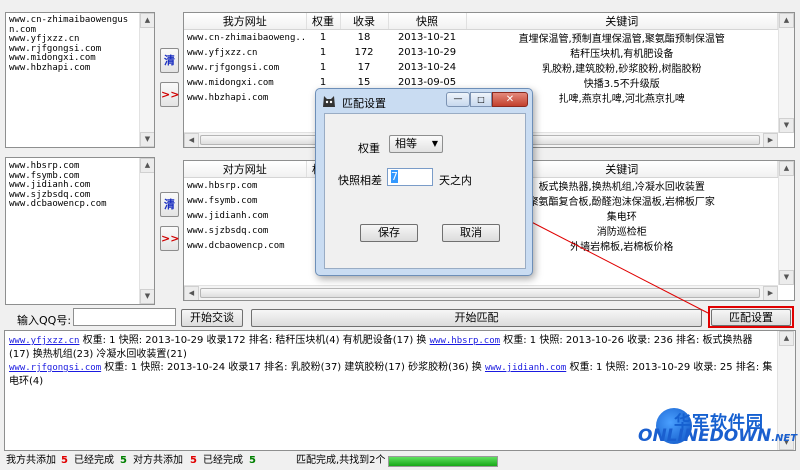  I want to click on clear-our-list-button: 清, so click(169, 60).